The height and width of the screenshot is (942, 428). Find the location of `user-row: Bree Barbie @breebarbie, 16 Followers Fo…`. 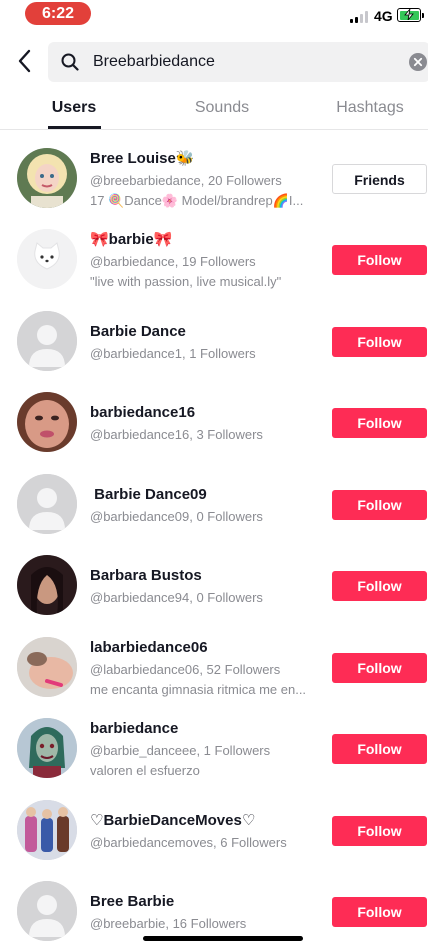

user-row: Bree Barbie @breebarbie, 16 Followers Fo… is located at coordinates (214, 906).